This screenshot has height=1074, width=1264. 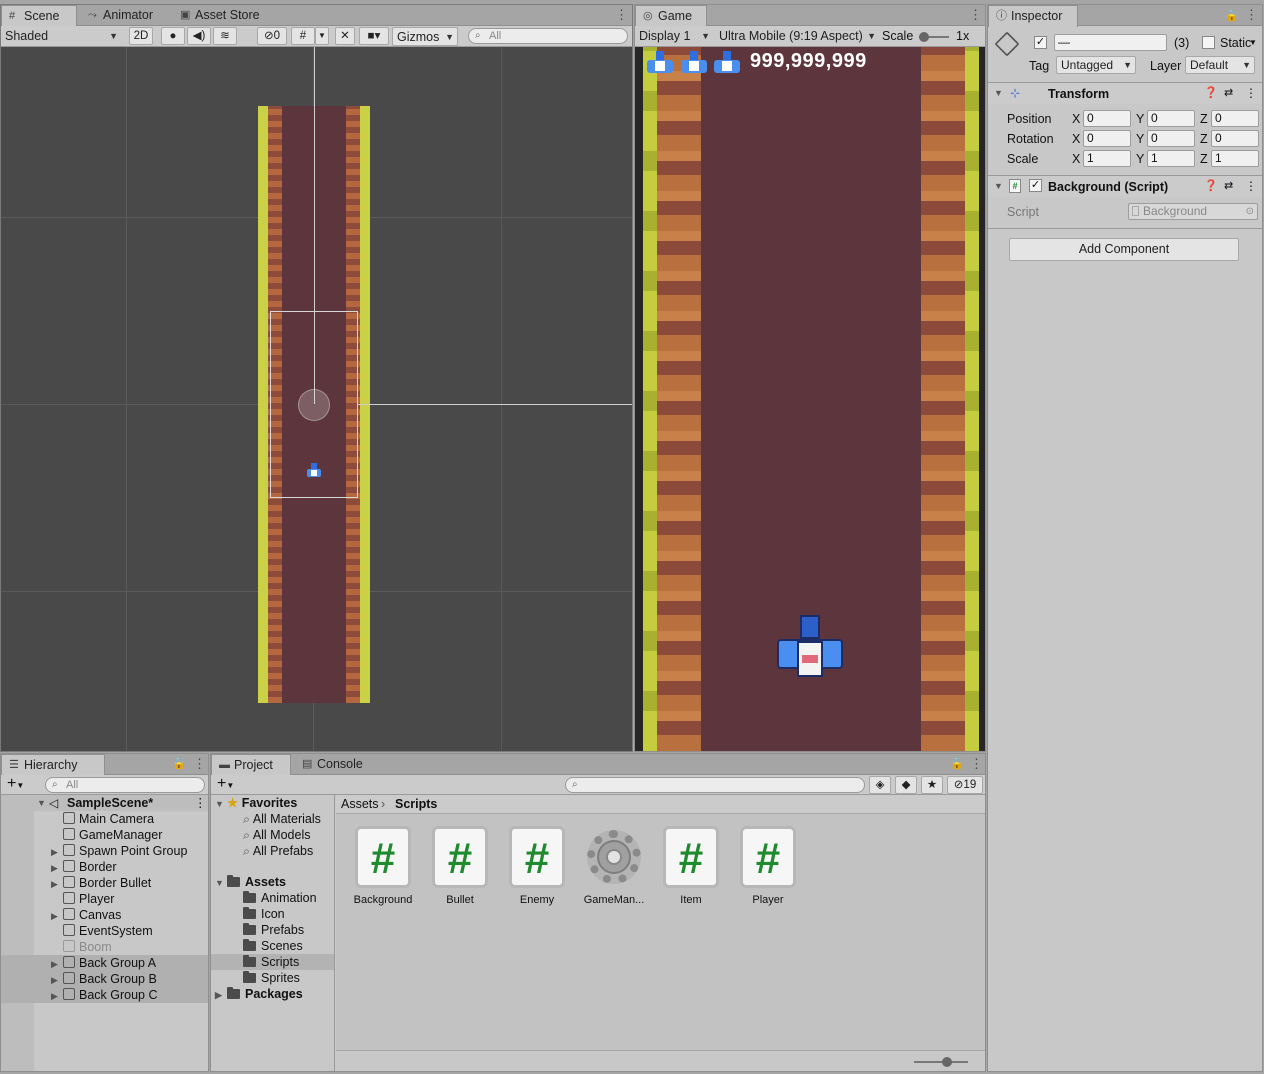 What do you see at coordinates (256, 803) in the screenshot?
I see `favorites-row: ▼ ★ Favorites` at bounding box center [256, 803].